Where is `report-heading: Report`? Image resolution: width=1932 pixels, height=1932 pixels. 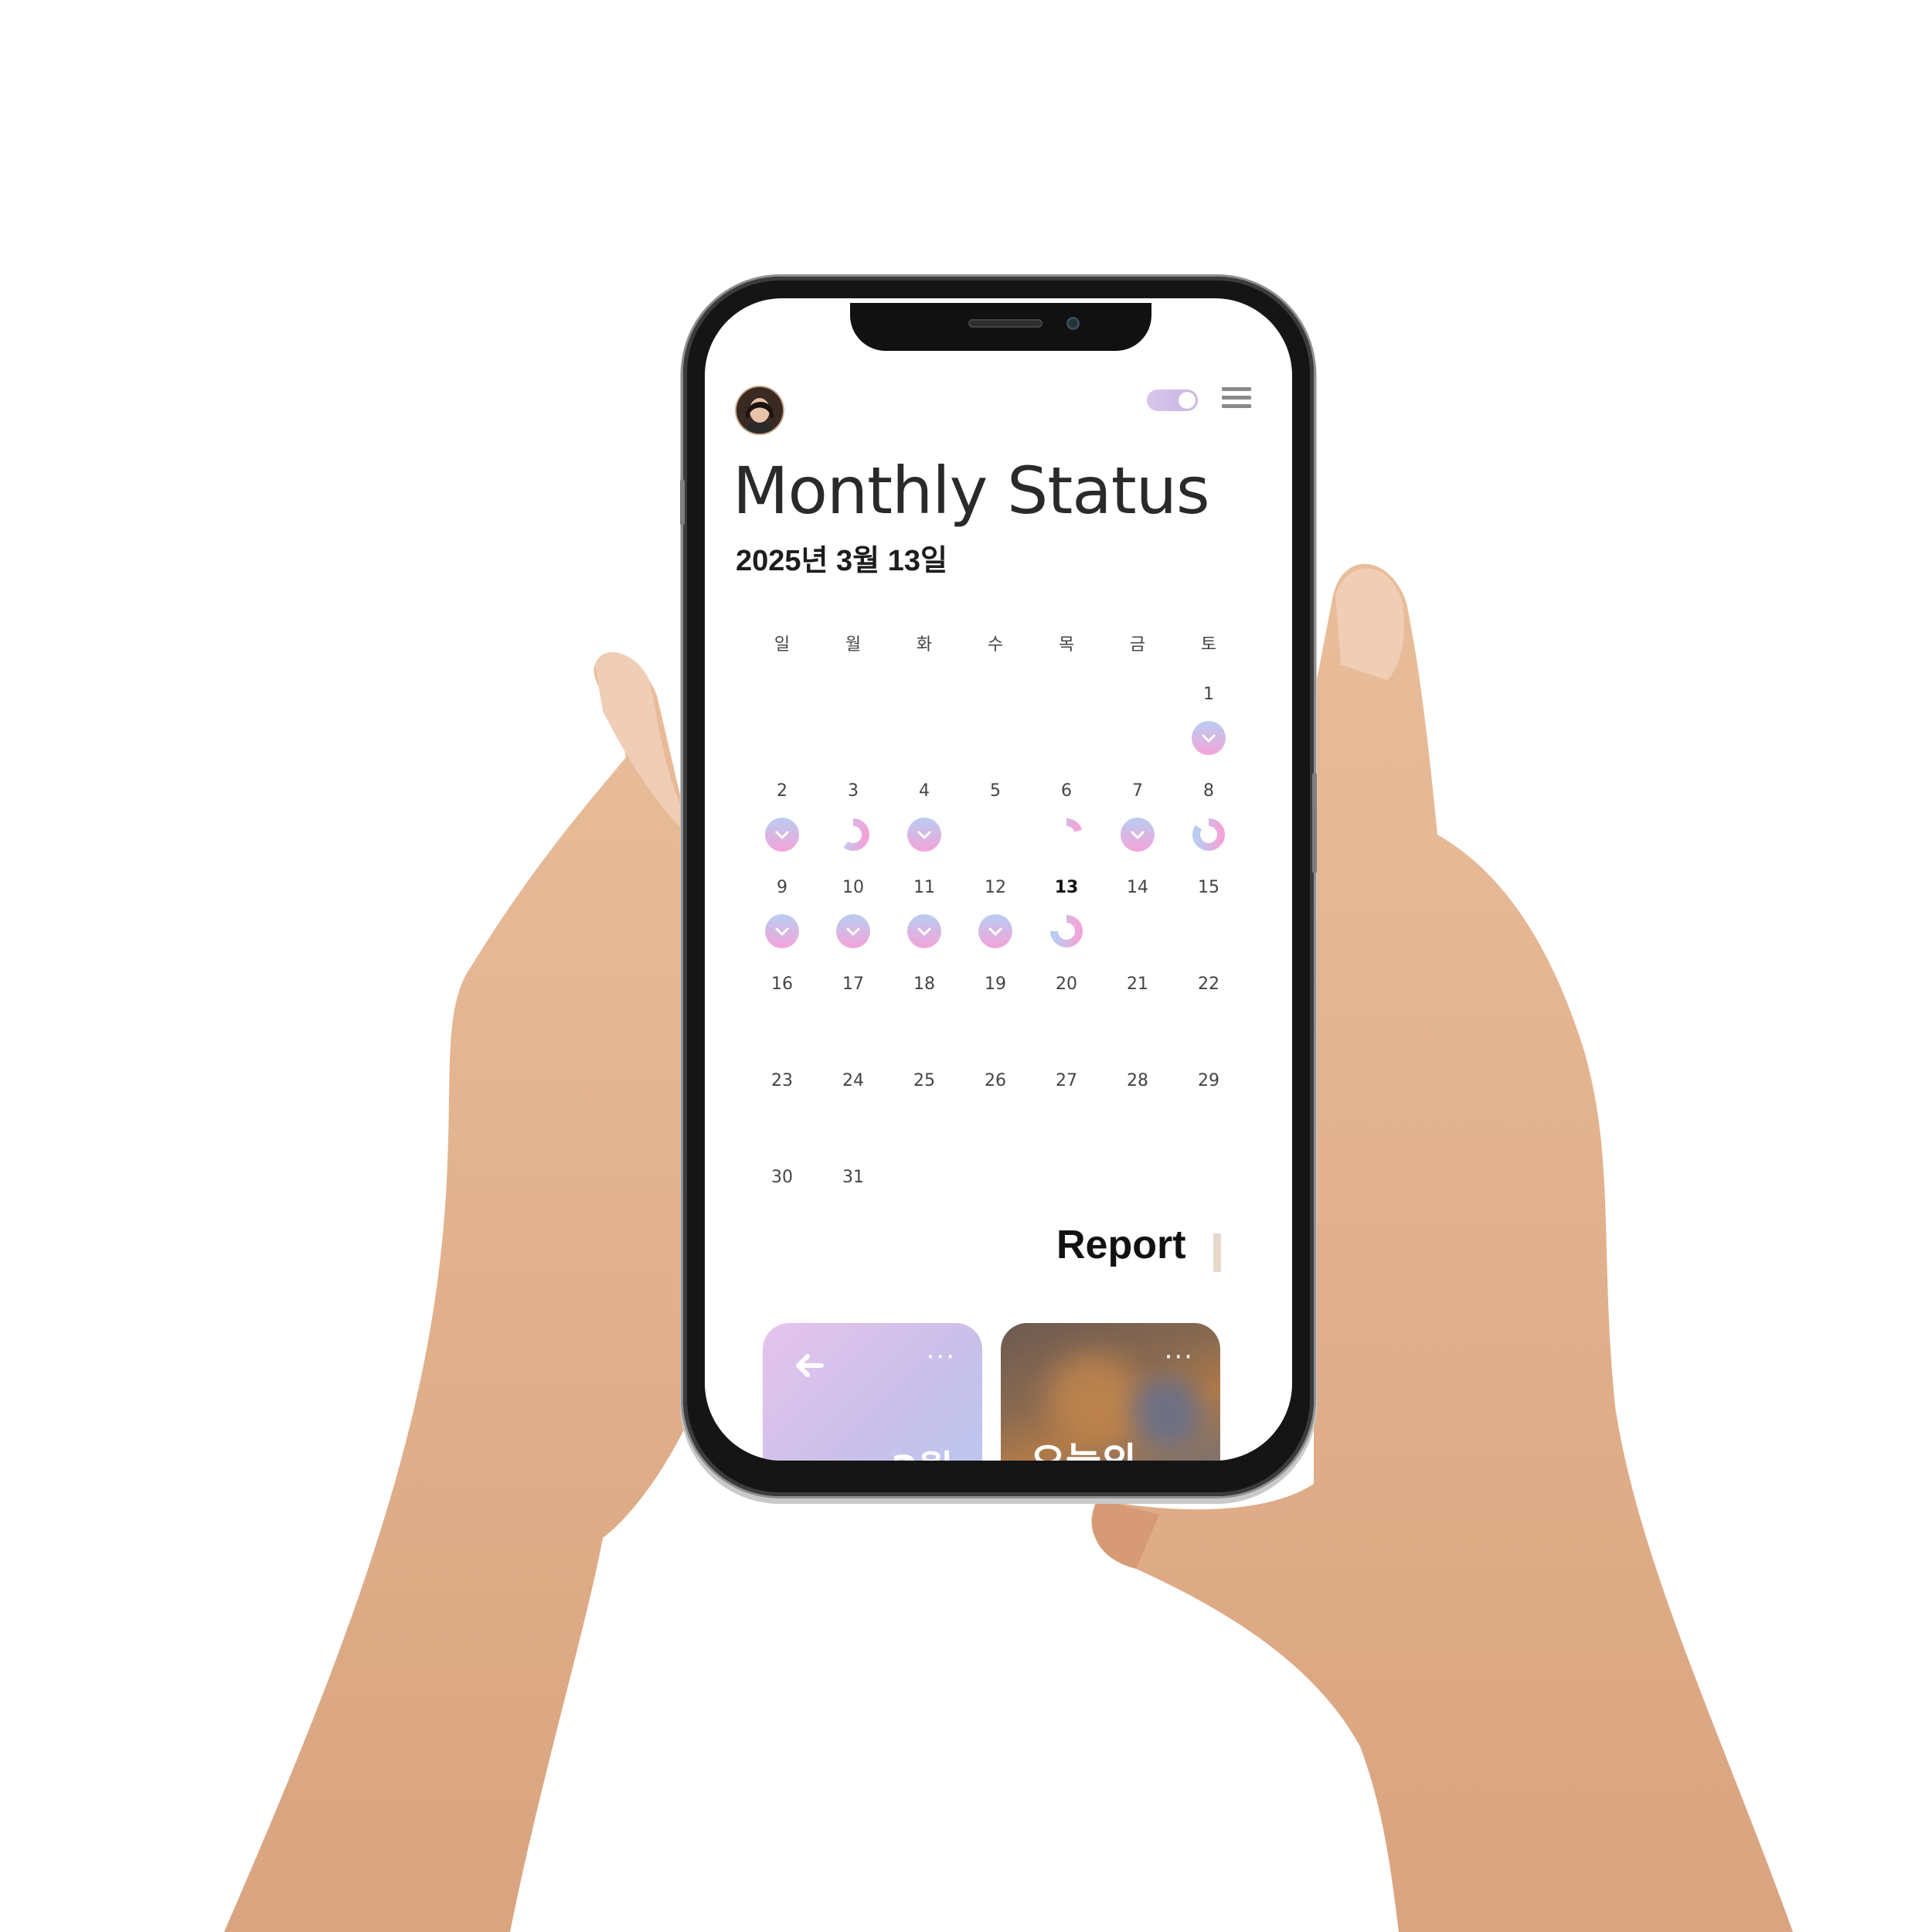
report-heading: Report is located at coordinates (1121, 1245).